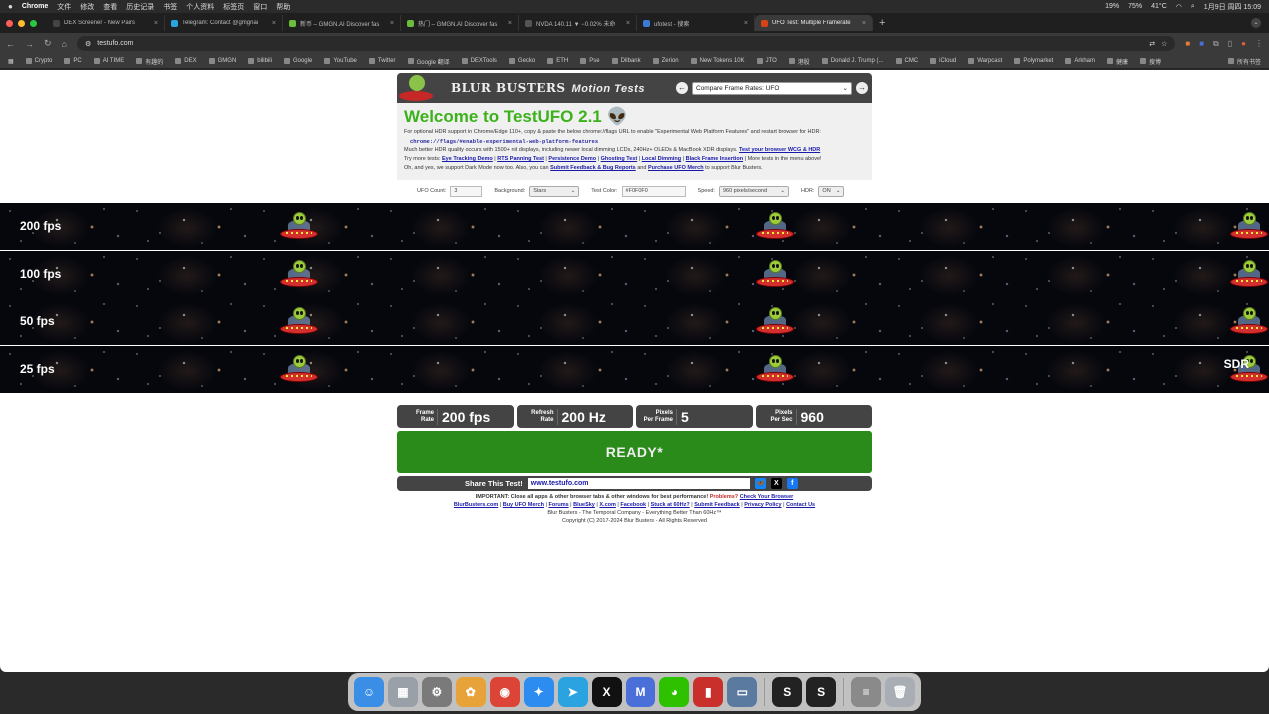 The width and height of the screenshot is (1269, 714). Describe the element at coordinates (1259, 43) in the screenshot. I see `more-menu-icon: ⋮` at that location.